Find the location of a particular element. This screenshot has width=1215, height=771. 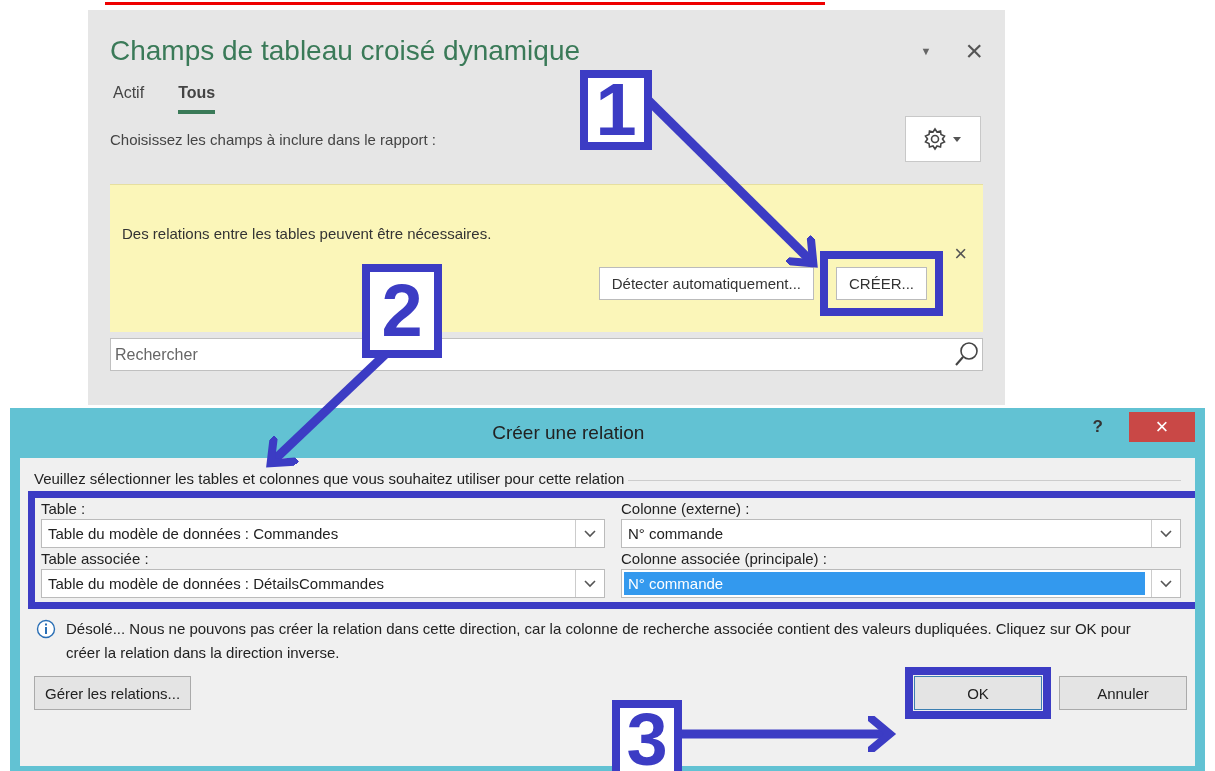

dropdown-field: Table du modèle de données : Commandes is located at coordinates (323, 533).